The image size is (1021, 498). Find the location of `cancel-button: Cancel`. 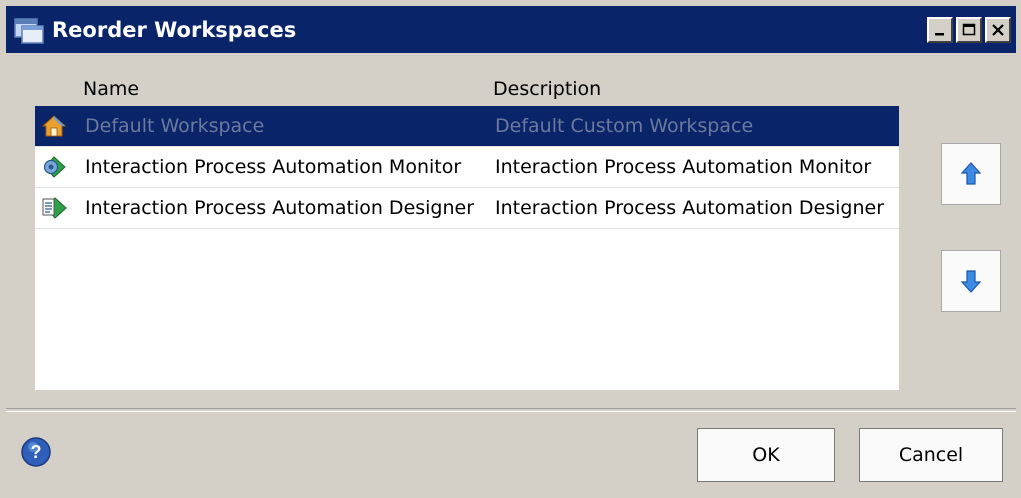

cancel-button: Cancel is located at coordinates (931, 455).